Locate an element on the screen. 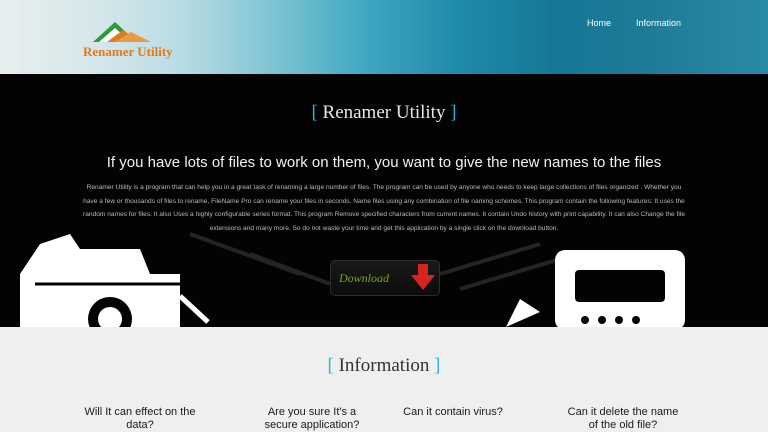 This screenshot has height=432, width=768. information-title-text: Information is located at coordinates (384, 365).